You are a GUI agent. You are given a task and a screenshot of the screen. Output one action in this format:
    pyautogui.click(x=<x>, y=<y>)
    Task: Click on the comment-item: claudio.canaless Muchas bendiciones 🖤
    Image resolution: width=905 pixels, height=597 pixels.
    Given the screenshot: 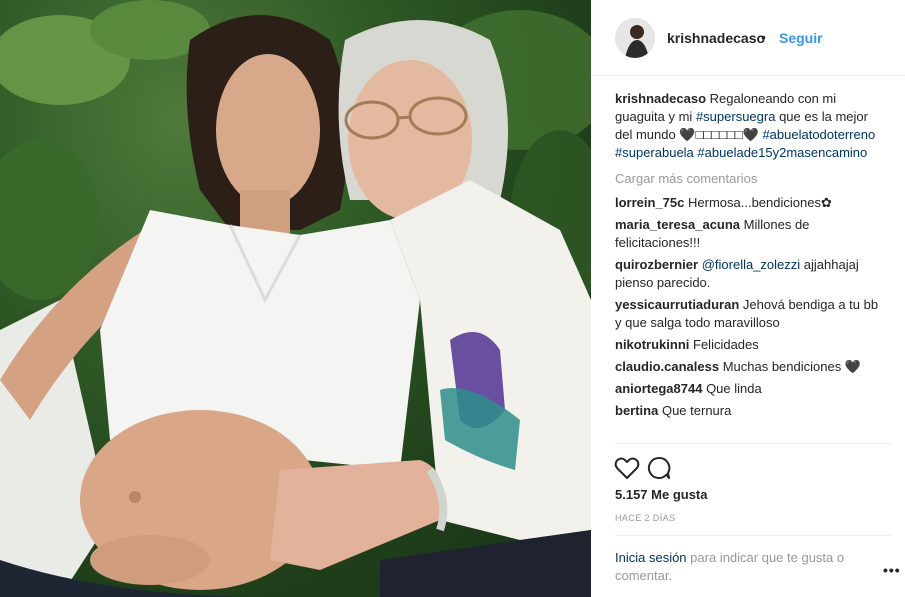 What is the action you would take?
    pyautogui.click(x=750, y=367)
    